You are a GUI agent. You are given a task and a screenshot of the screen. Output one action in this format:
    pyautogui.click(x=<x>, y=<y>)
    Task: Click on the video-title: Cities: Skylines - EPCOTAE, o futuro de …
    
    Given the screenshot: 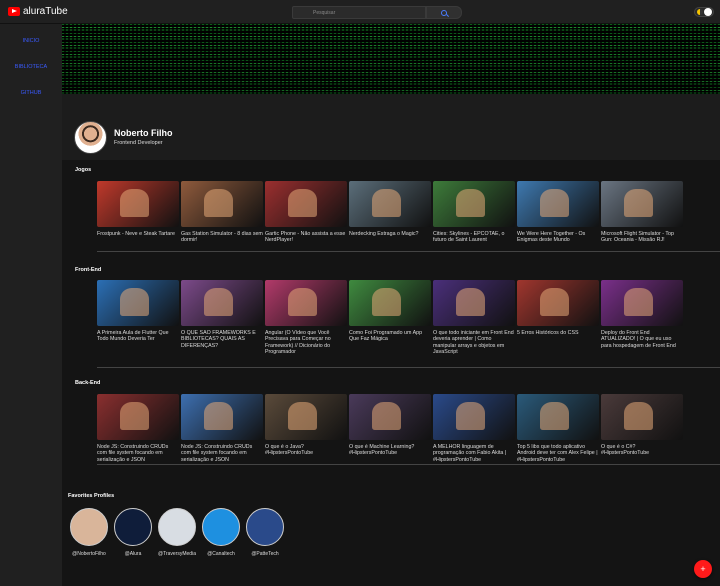 What is the action you would take?
    pyautogui.click(x=474, y=244)
    